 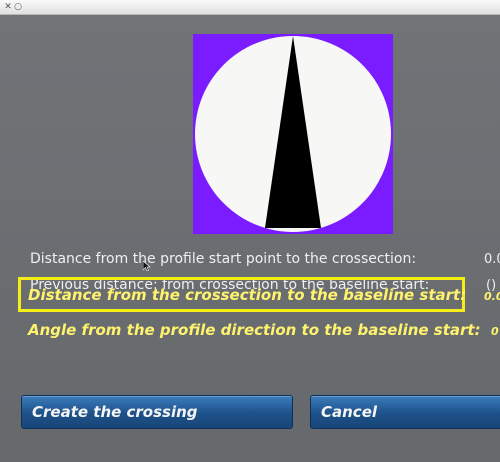 I want to click on close-icon: ✕, so click(x=8, y=7).